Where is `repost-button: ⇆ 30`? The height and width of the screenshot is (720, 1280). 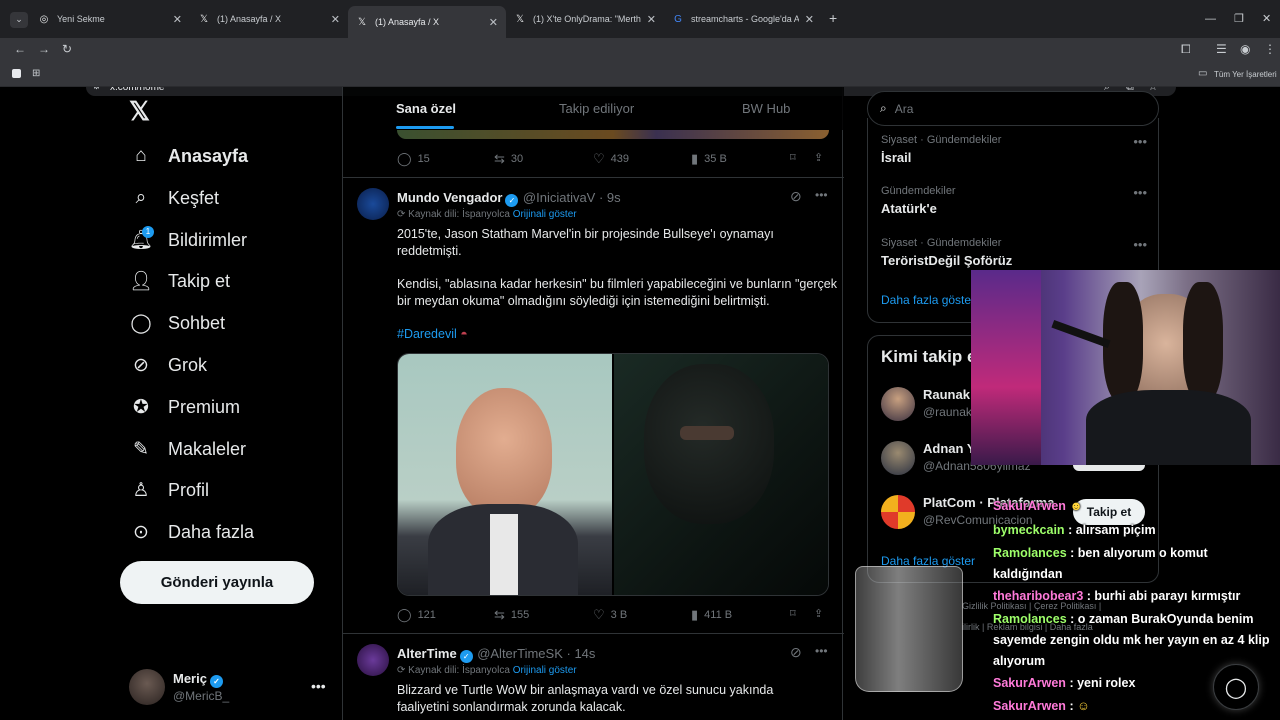
repost-button: ⇆ 30 is located at coordinates (508, 159).